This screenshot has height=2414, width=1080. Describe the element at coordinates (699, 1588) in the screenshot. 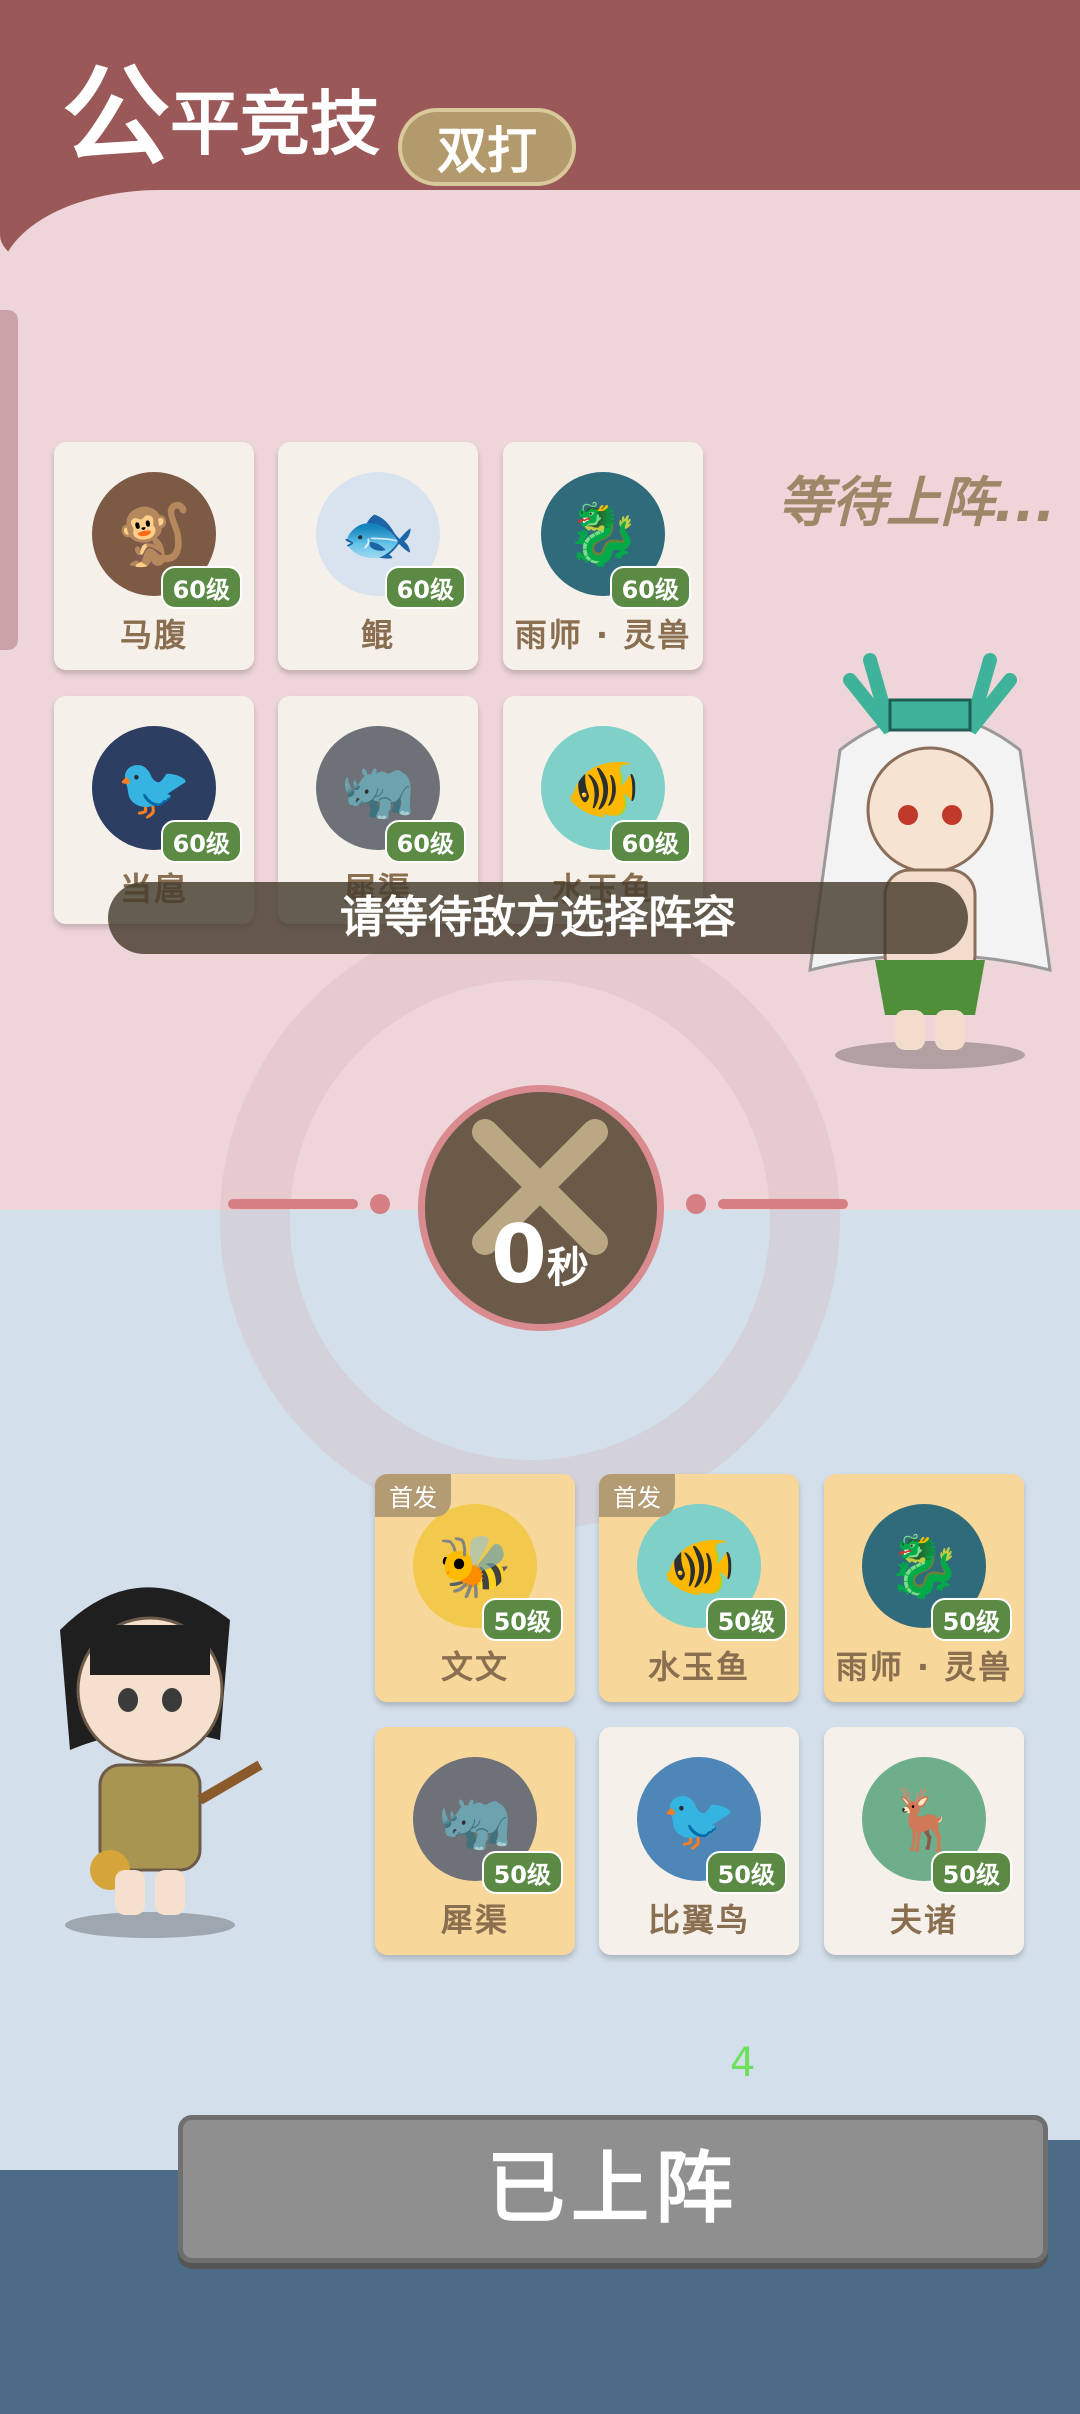

I see `player-pet-card: 🐠 首发 50级 水玉鱼` at that location.